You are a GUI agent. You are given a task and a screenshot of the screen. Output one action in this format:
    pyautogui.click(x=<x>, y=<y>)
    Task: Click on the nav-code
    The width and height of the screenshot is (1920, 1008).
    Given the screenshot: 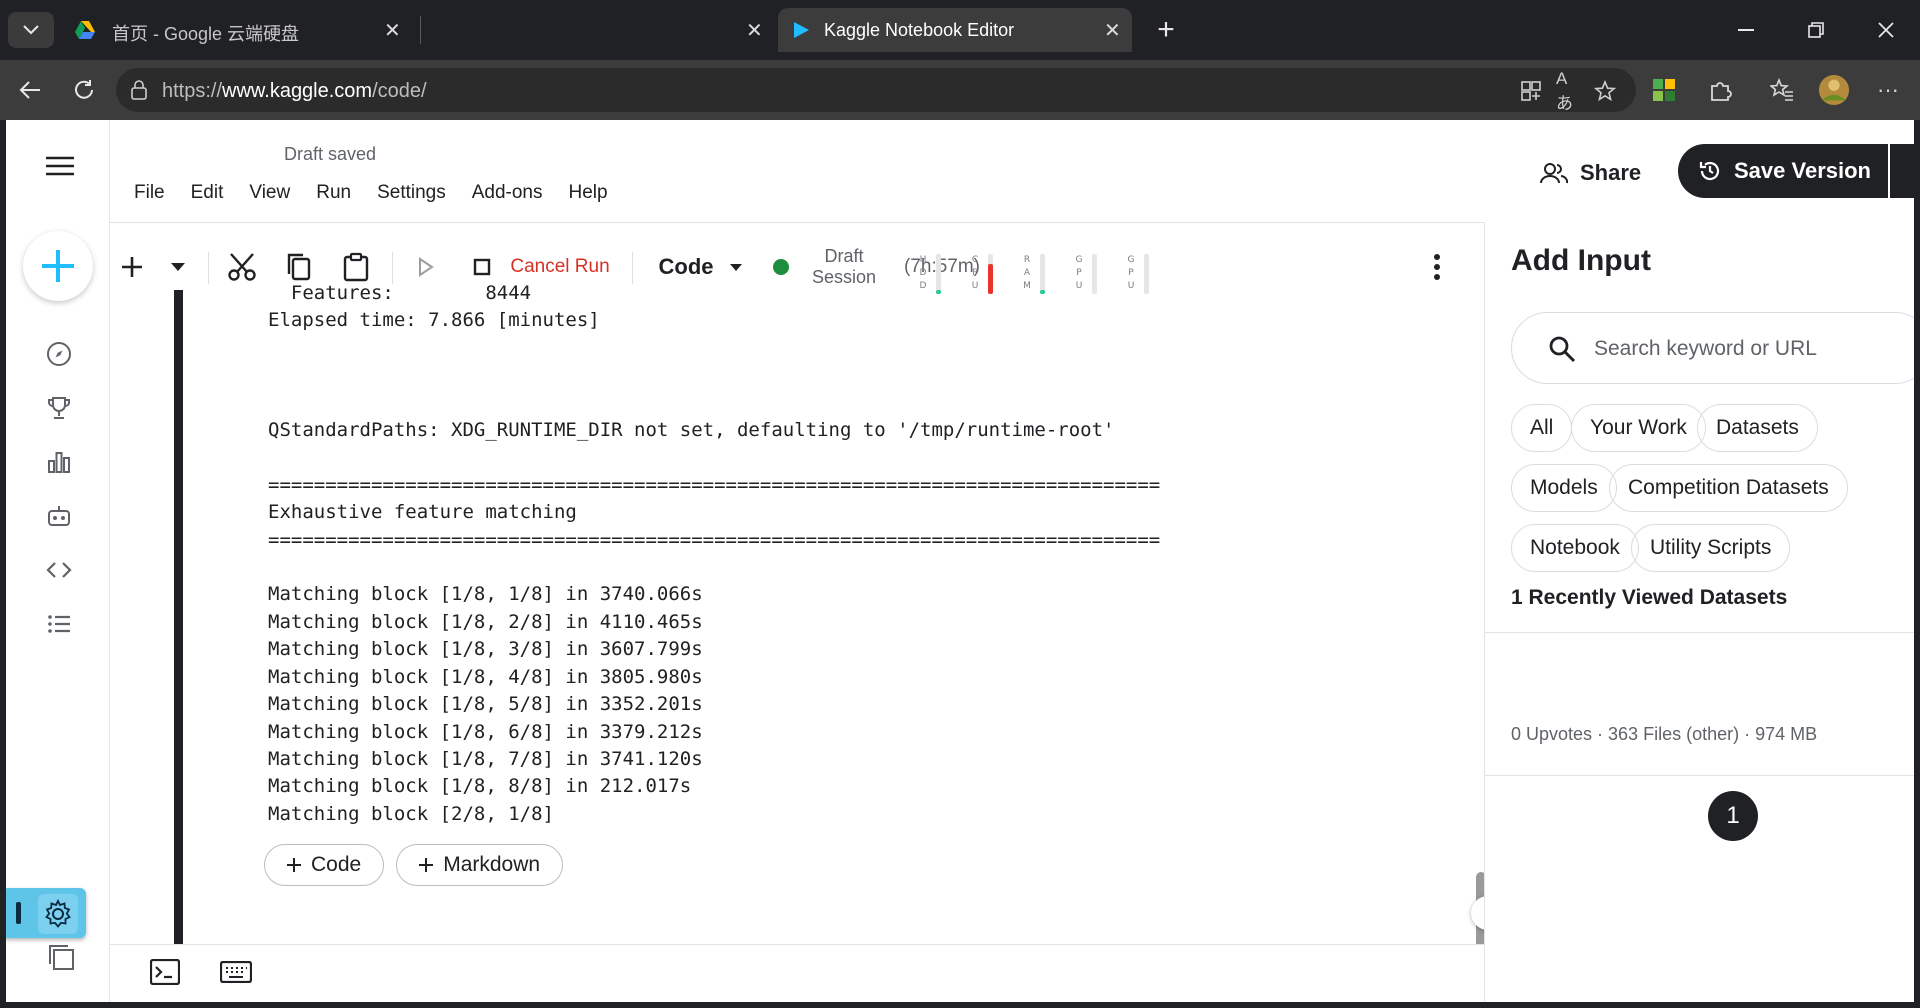 What is the action you would take?
    pyautogui.click(x=59, y=570)
    